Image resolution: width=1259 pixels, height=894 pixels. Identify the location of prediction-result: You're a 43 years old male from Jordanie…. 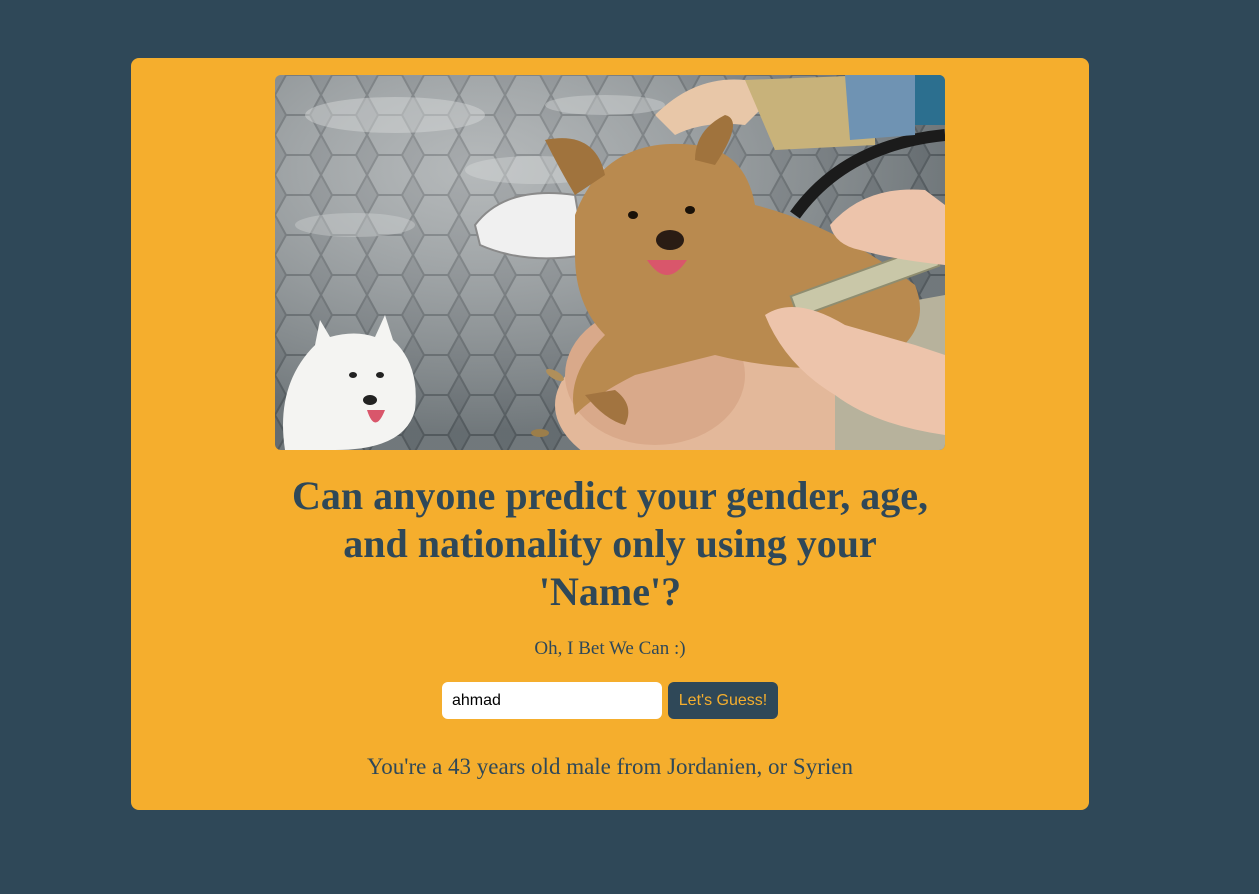
(610, 766).